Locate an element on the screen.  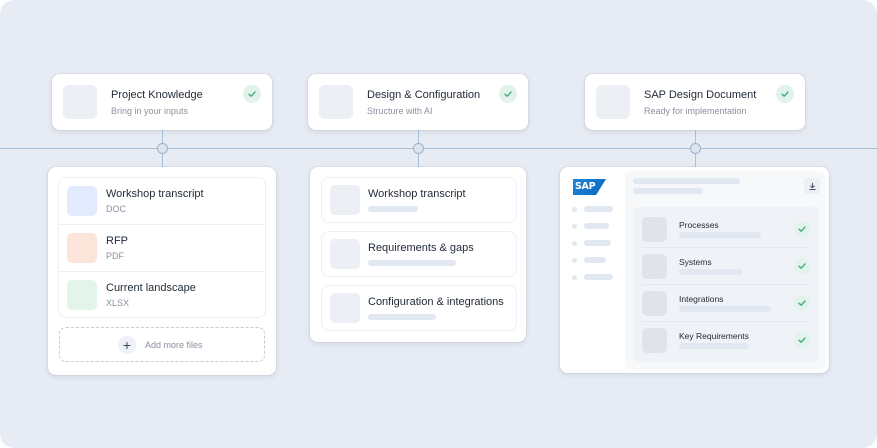
step-title: SAP Design Document is located at coordinates (700, 95).